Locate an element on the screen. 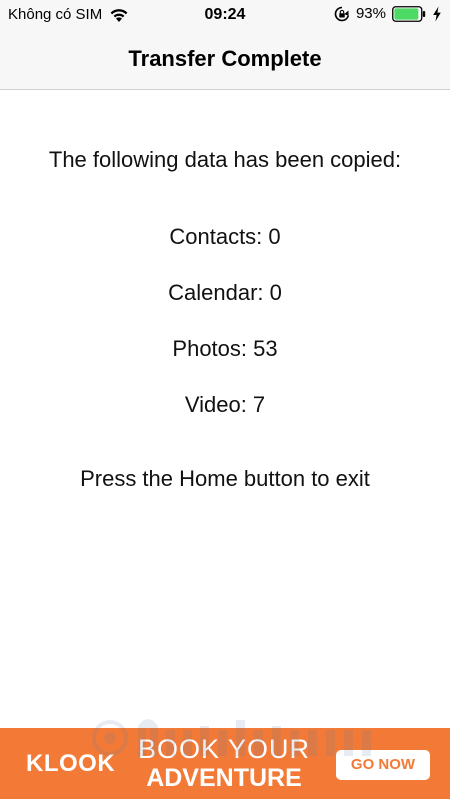  battery-percent: 93% is located at coordinates (370, 13).